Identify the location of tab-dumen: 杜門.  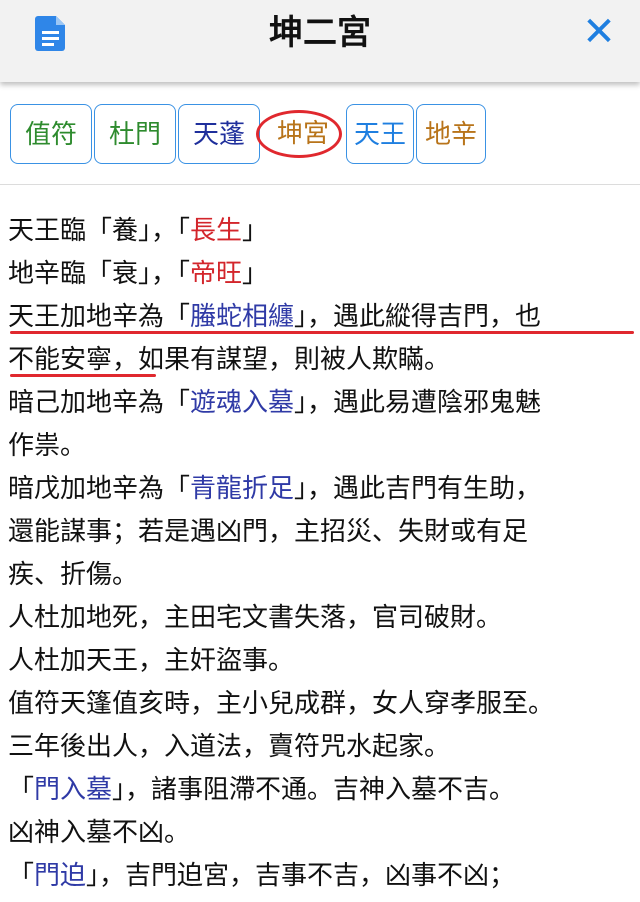
(135, 134).